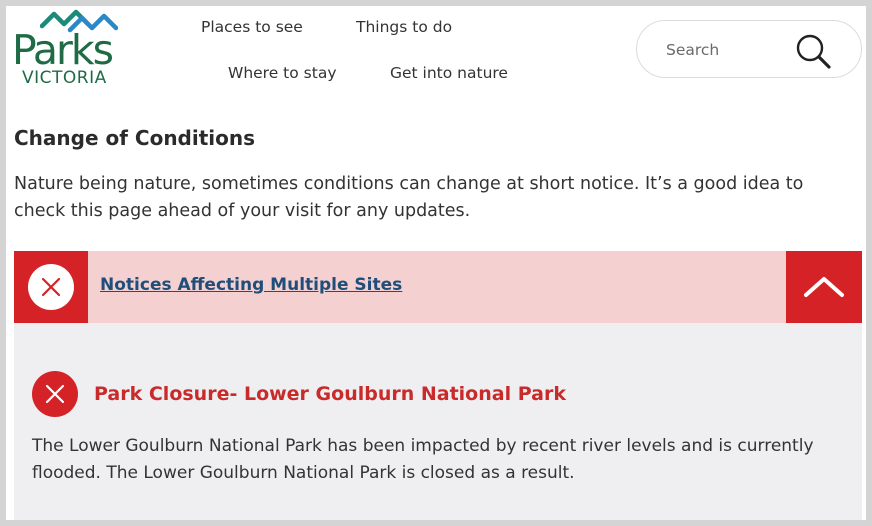 The width and height of the screenshot is (872, 526). What do you see at coordinates (251, 285) in the screenshot?
I see `accordion-title-link: Notices Affecting Multiple Sites` at bounding box center [251, 285].